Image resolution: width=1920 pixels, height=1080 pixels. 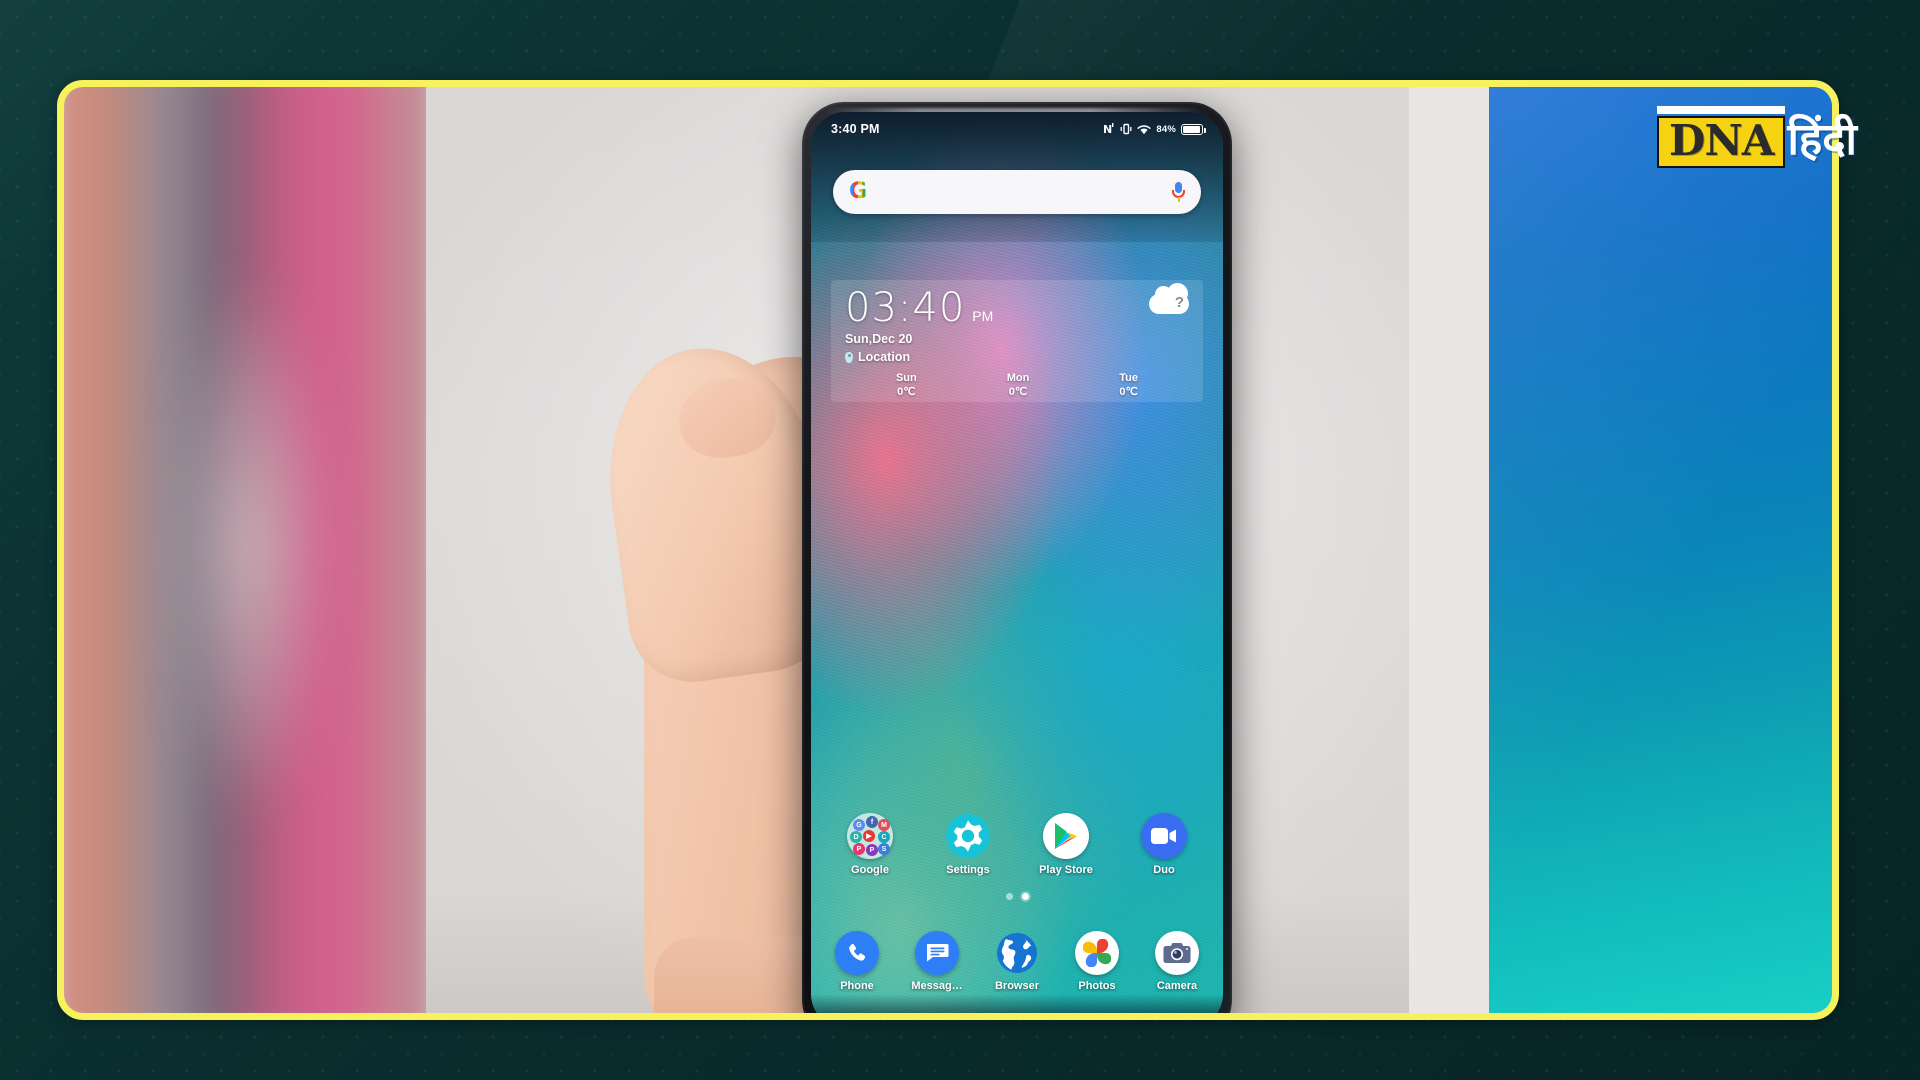 What do you see at coordinates (1097, 986) in the screenshot?
I see `dock-label: Photos` at bounding box center [1097, 986].